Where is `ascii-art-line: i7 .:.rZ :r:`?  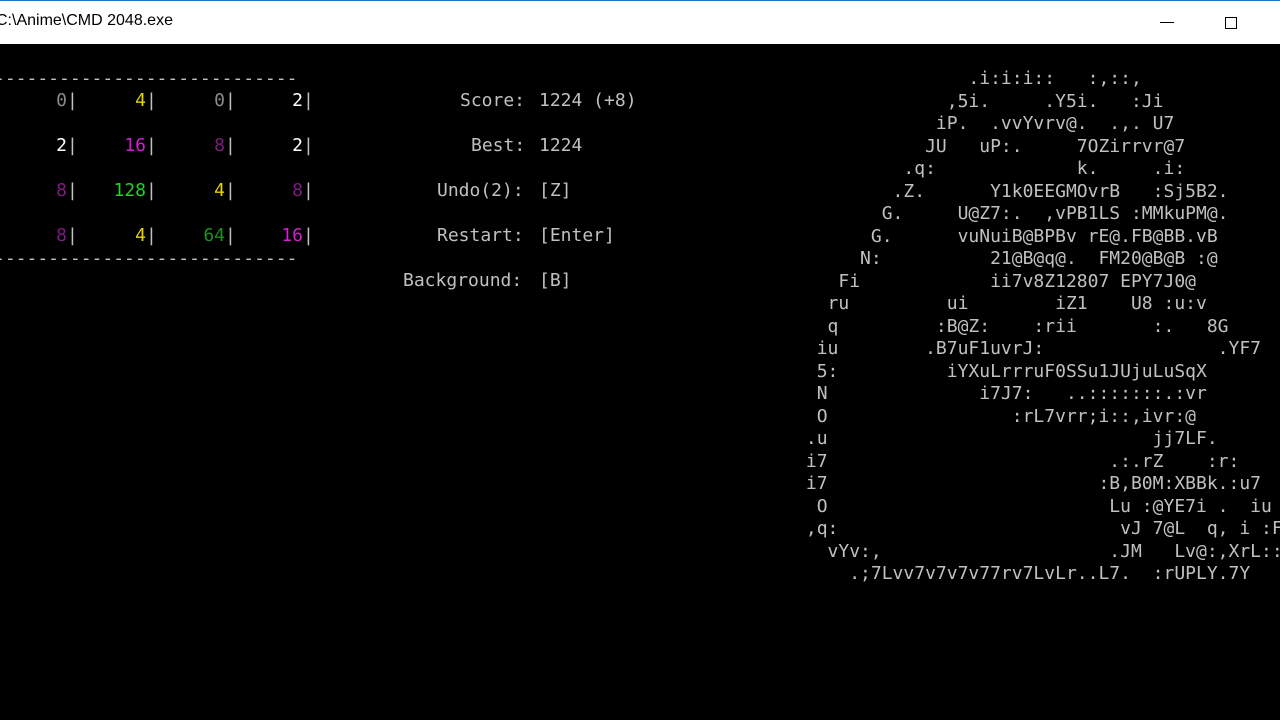
ascii-art-line: i7 .:.rZ :r: is located at coordinates (985, 461).